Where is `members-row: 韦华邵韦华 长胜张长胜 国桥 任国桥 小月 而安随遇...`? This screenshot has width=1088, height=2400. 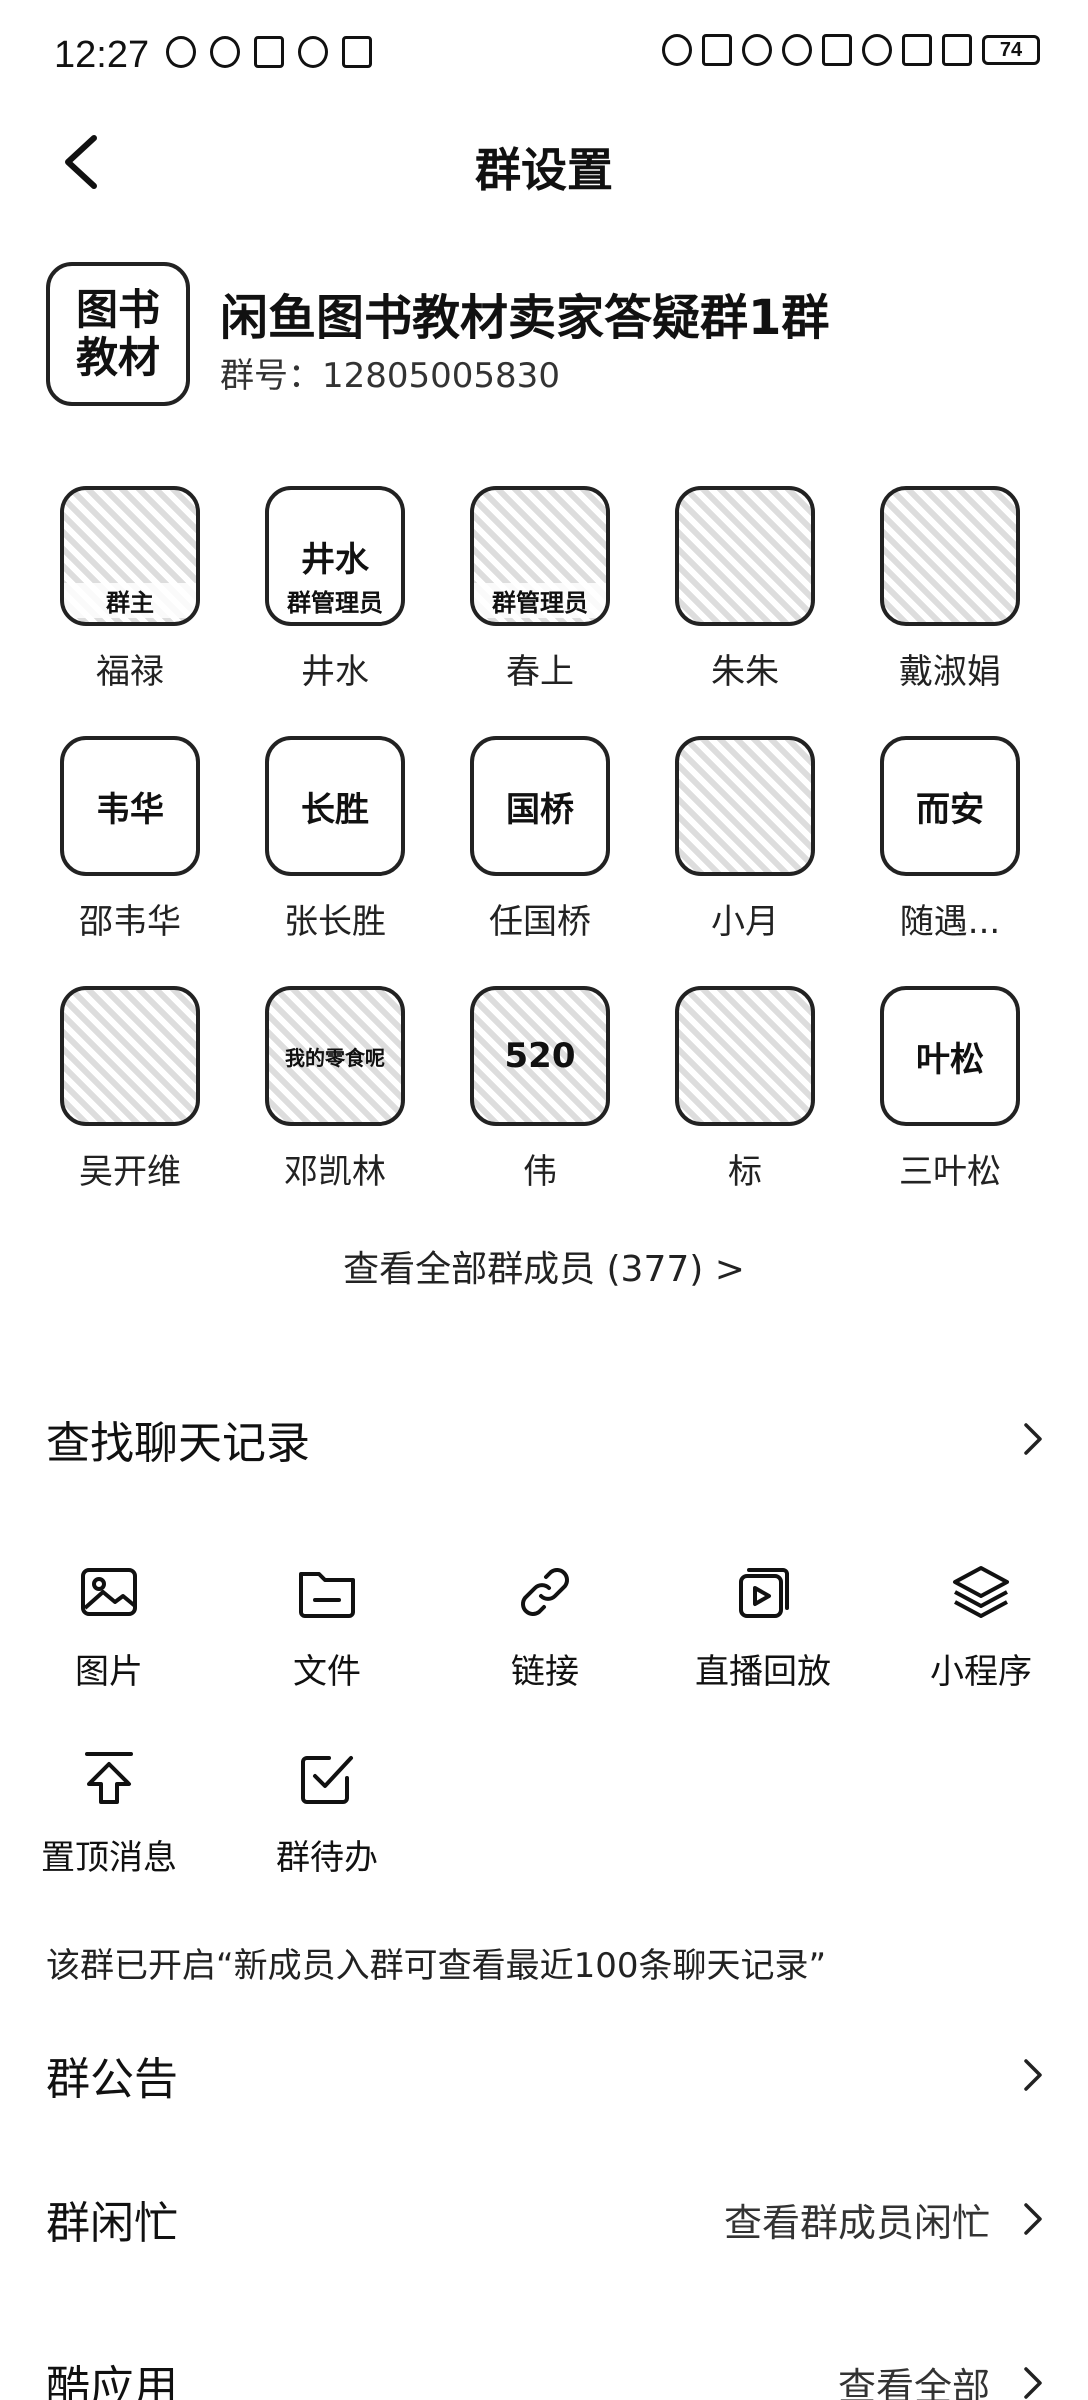 members-row: 韦华邵韦华 长胜张长胜 国桥 任国桥 小月 而安随遇... is located at coordinates (544, 846).